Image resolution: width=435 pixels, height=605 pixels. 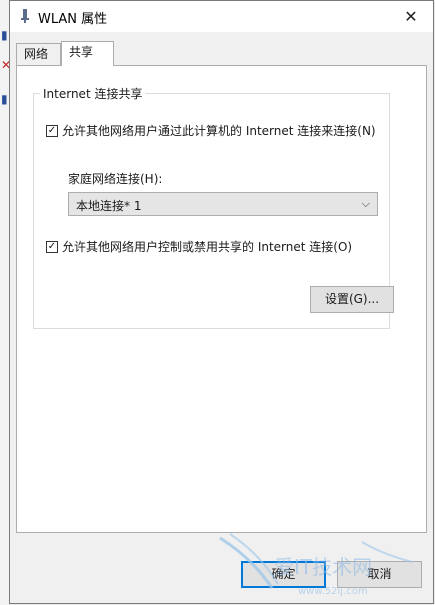 I want to click on allow-control-label: 允许其他网络用户控制或禁用共享的 Internet 连接(O), so click(x=207, y=247).